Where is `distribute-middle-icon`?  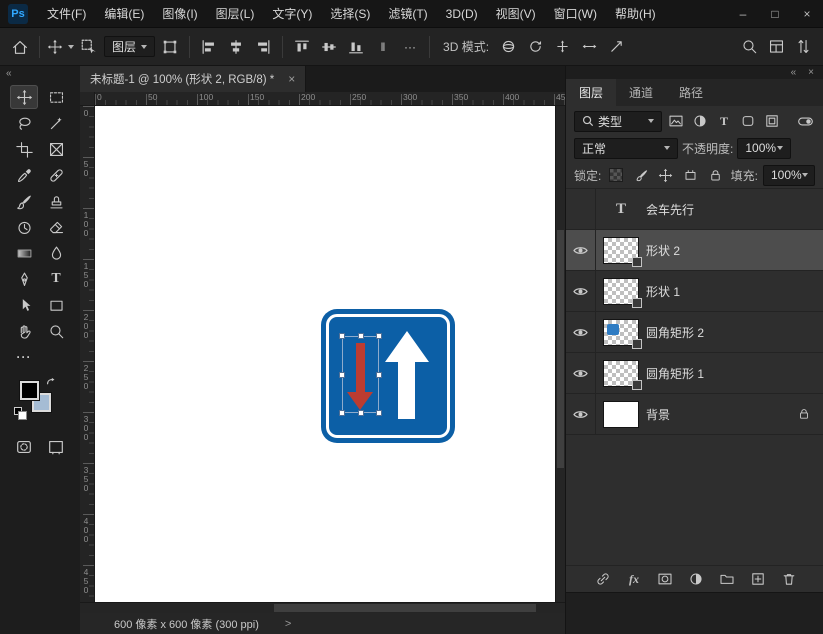 distribute-middle-icon is located at coordinates (329, 47).